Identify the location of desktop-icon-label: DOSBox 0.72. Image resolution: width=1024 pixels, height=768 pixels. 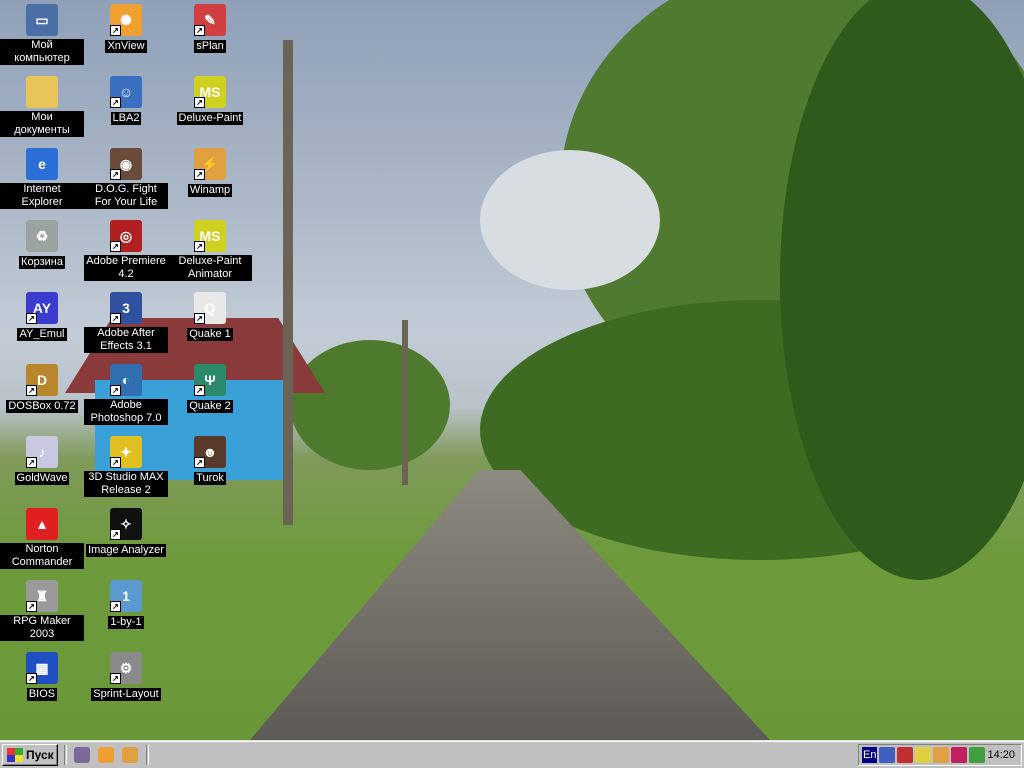
(42, 406).